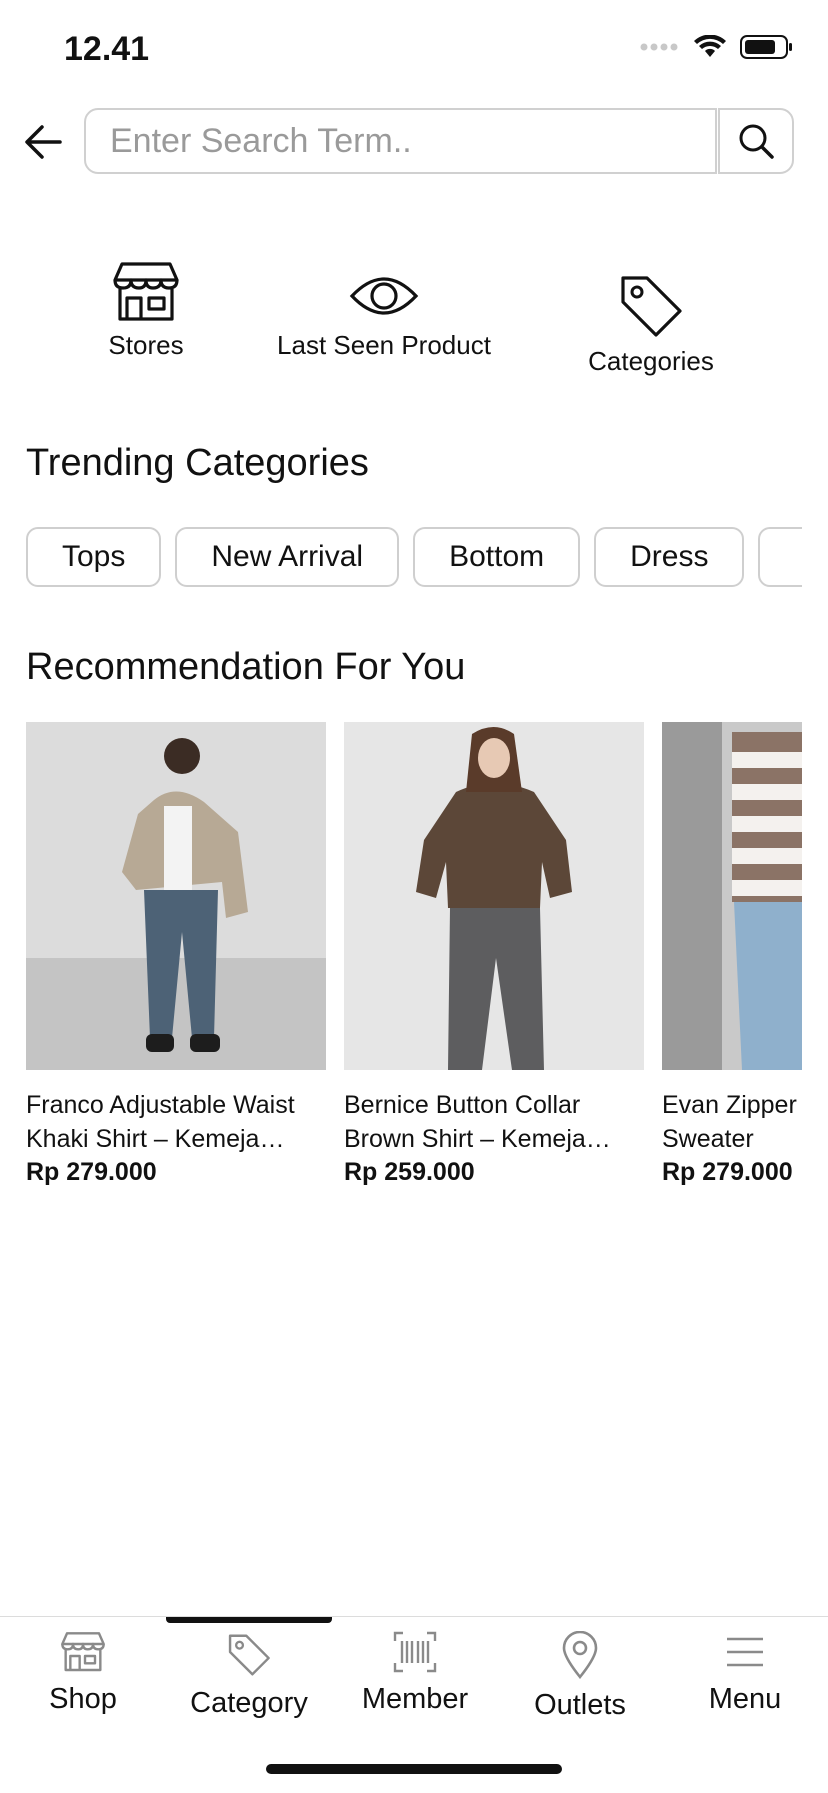 This screenshot has width=828, height=1793. I want to click on chip-bottom: Bottom, so click(497, 557).